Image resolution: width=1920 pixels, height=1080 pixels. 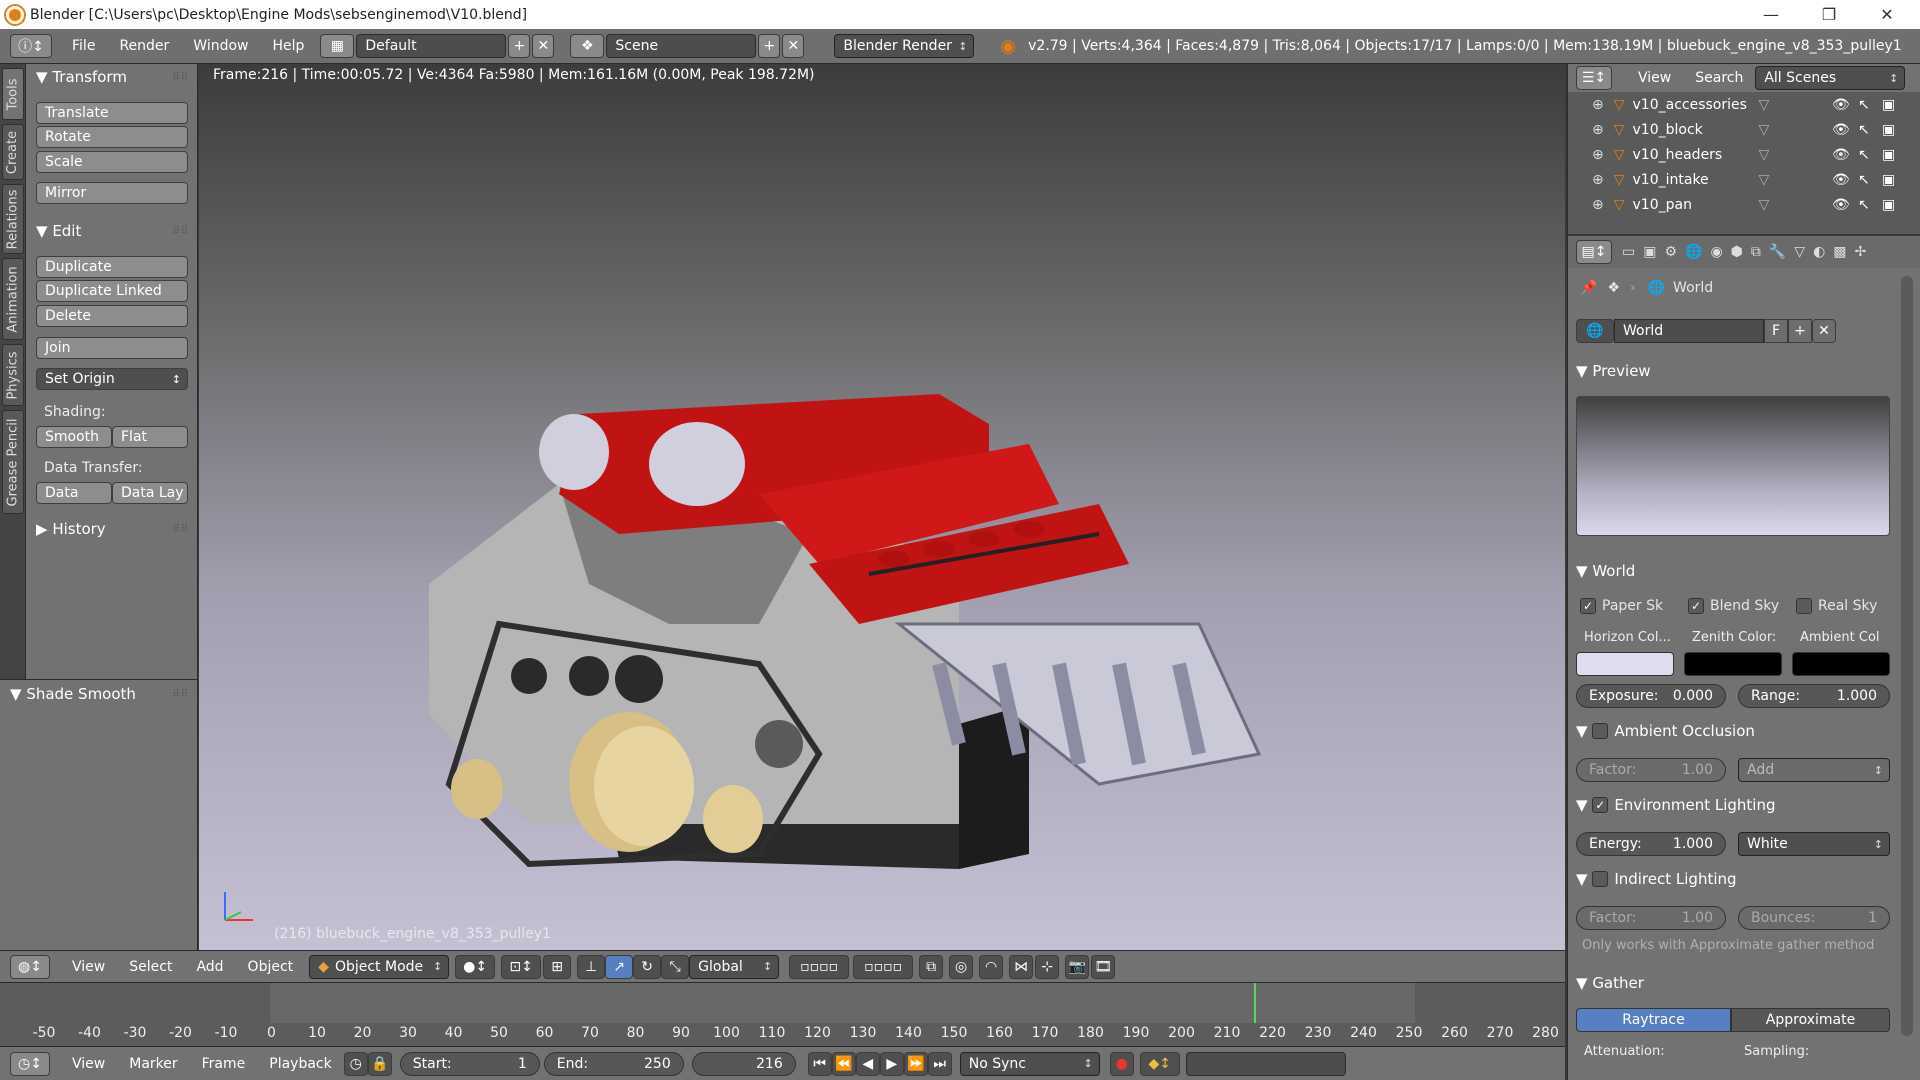 What do you see at coordinates (1733, 664) in the screenshot?
I see `zenith-color-swatch` at bounding box center [1733, 664].